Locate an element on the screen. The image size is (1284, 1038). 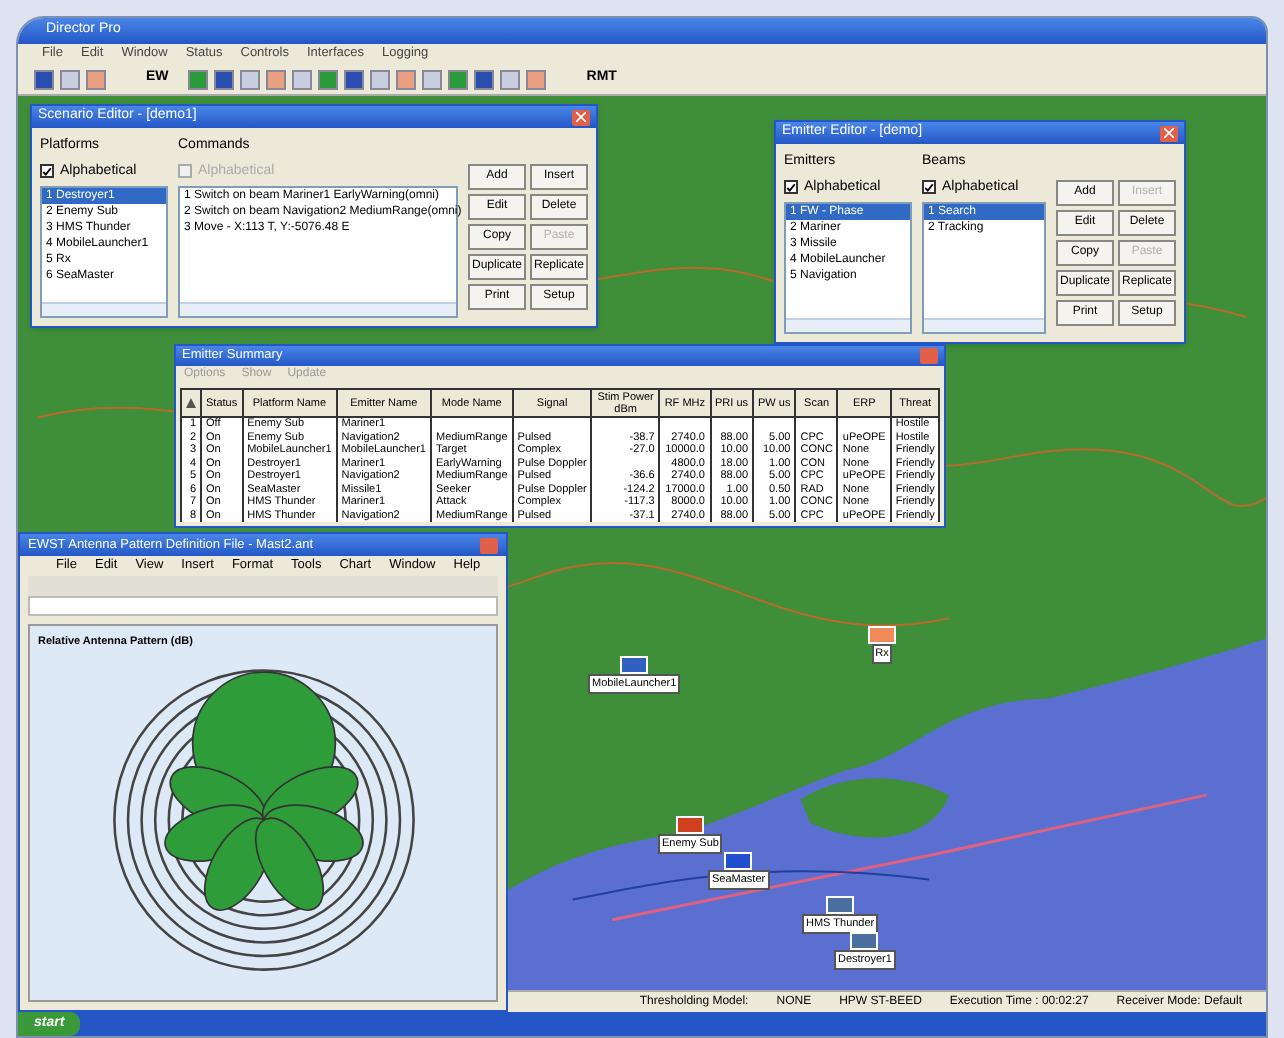
sort-icon is located at coordinates (191, 403).